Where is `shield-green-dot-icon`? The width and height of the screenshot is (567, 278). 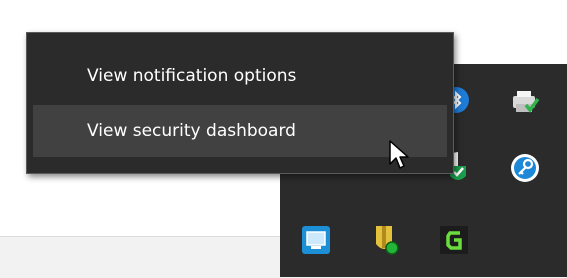
shield-green-dot-icon is located at coordinates (386, 240).